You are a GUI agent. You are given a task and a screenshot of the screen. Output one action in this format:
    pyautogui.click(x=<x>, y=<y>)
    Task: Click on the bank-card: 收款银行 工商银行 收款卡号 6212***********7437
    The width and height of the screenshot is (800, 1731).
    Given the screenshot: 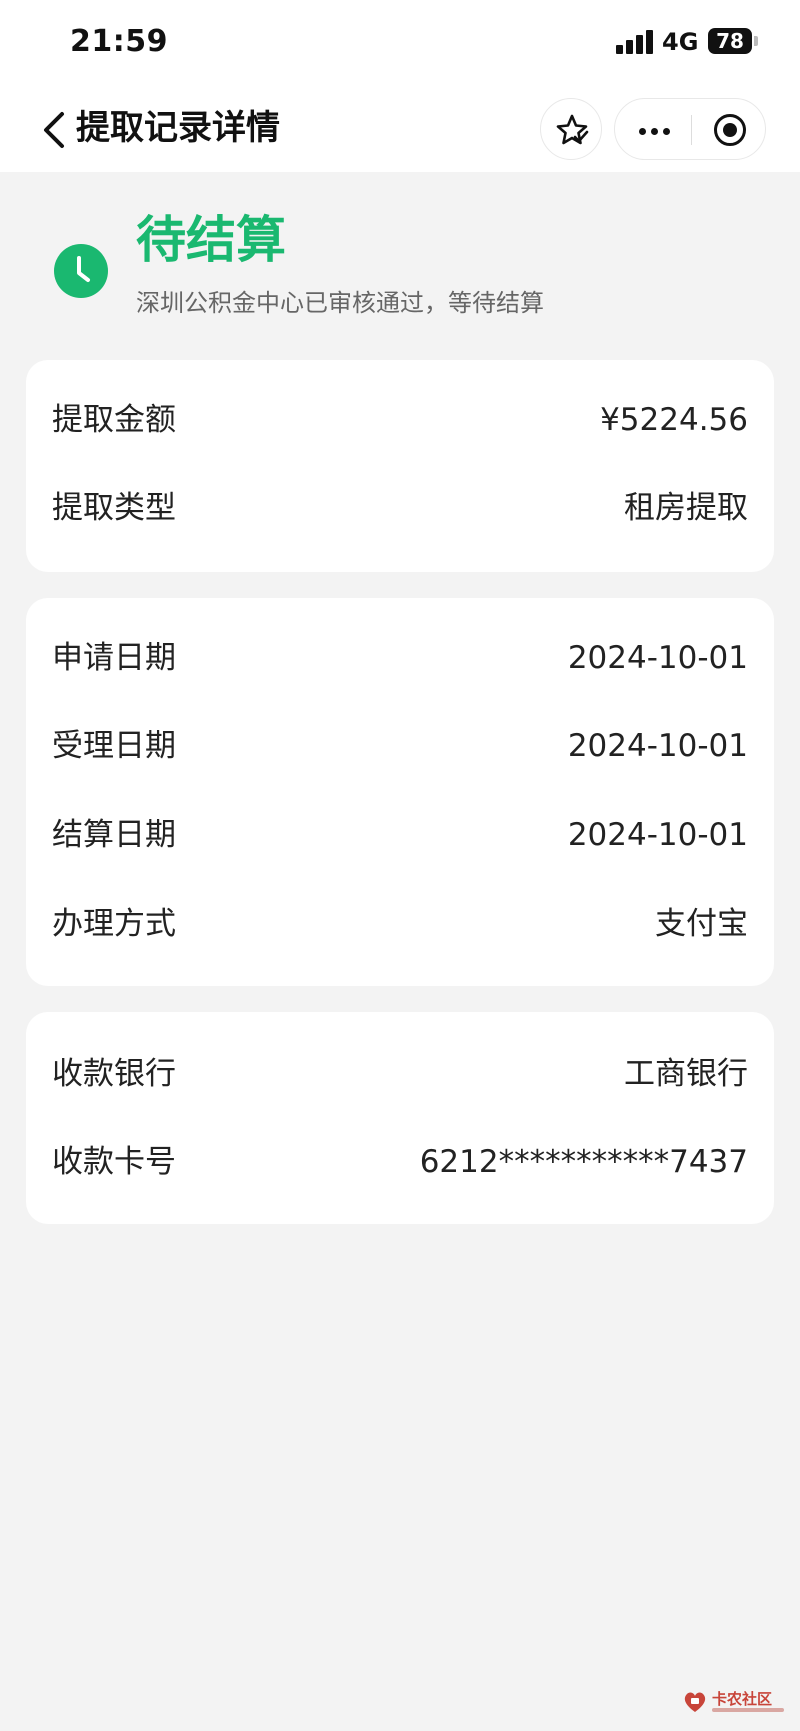 What is the action you would take?
    pyautogui.click(x=400, y=1118)
    